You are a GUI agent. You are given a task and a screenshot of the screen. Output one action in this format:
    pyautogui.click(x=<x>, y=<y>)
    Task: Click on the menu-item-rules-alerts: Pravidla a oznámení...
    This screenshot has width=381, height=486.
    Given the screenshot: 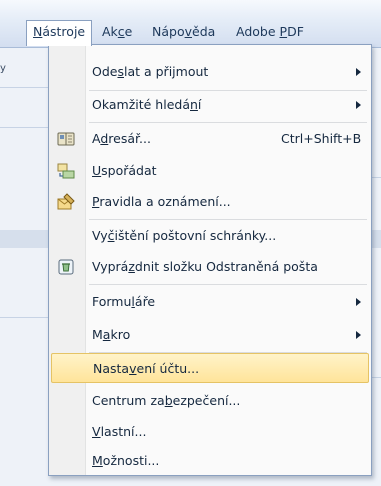 What is the action you would take?
    pyautogui.click(x=210, y=202)
    